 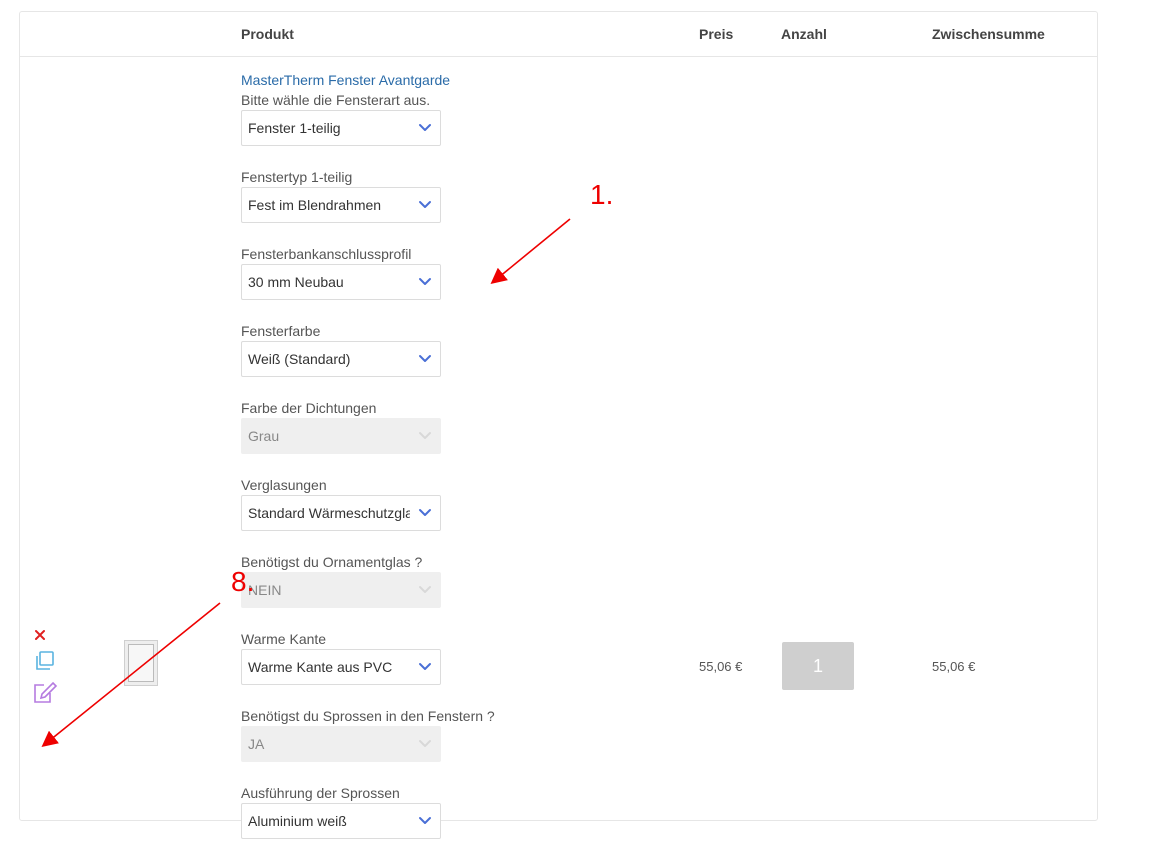 What do you see at coordinates (256, 744) in the screenshot?
I see `option-select-value: JA` at bounding box center [256, 744].